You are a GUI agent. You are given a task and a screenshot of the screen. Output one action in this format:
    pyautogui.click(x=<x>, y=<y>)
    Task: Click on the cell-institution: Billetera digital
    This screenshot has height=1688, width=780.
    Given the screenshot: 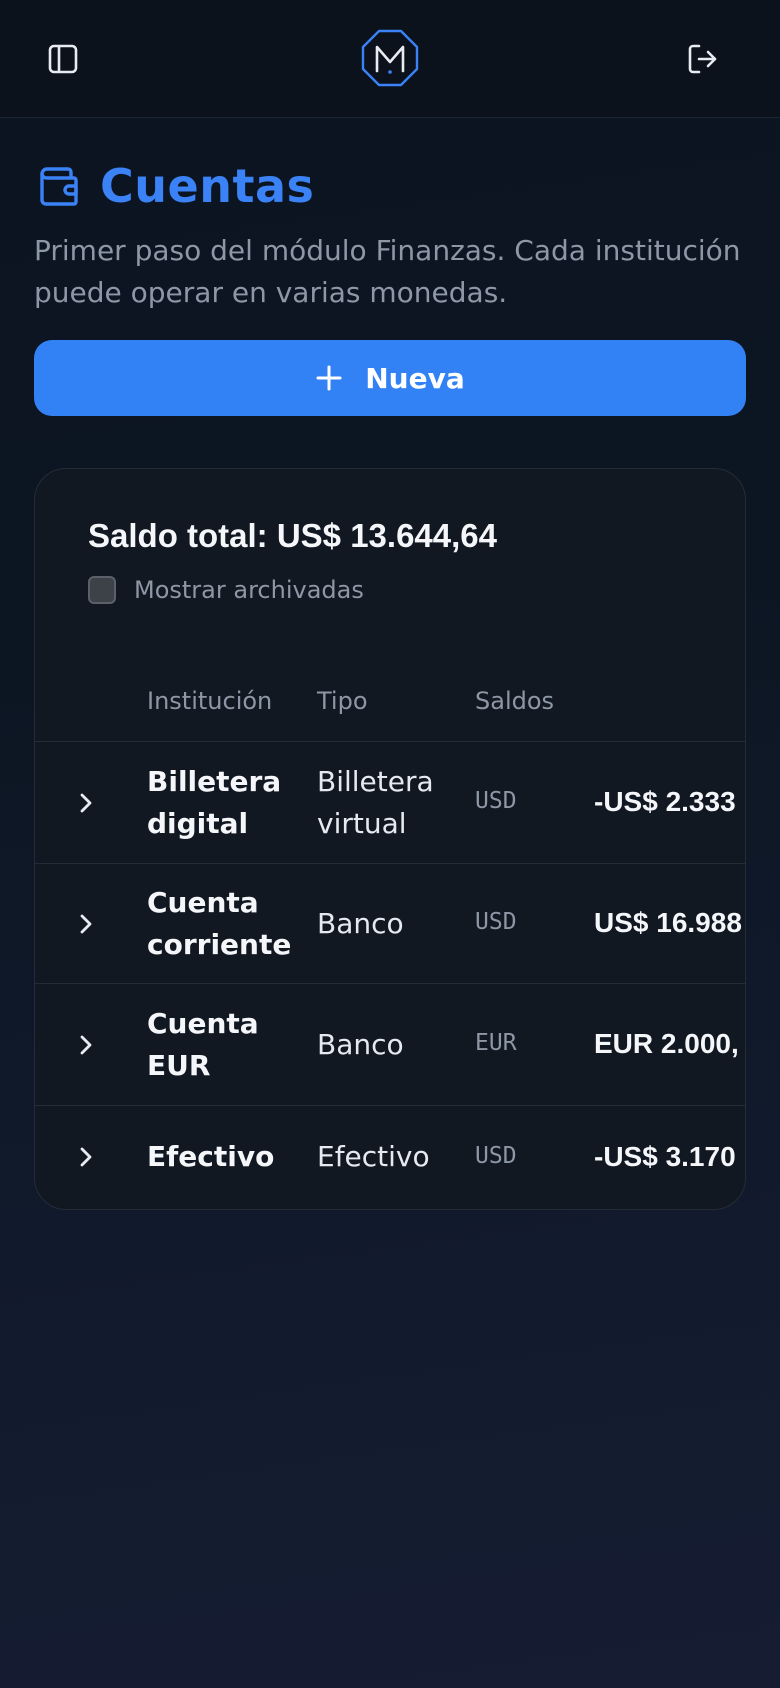 What is the action you would take?
    pyautogui.click(x=214, y=802)
    